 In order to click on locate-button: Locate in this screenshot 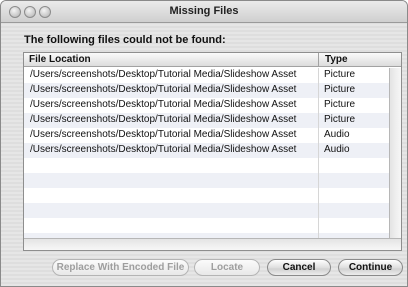, I will do `click(227, 267)`.